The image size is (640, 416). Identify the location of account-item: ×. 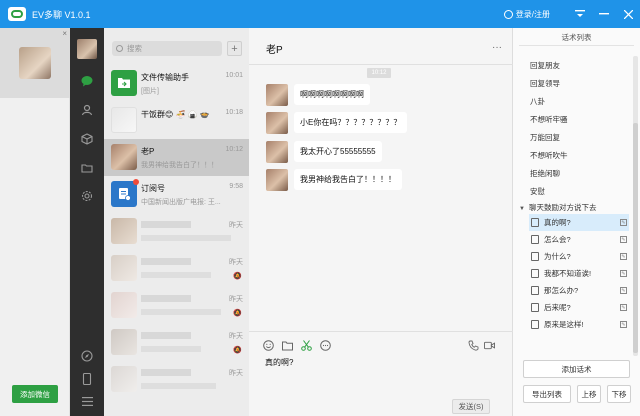
(35, 63).